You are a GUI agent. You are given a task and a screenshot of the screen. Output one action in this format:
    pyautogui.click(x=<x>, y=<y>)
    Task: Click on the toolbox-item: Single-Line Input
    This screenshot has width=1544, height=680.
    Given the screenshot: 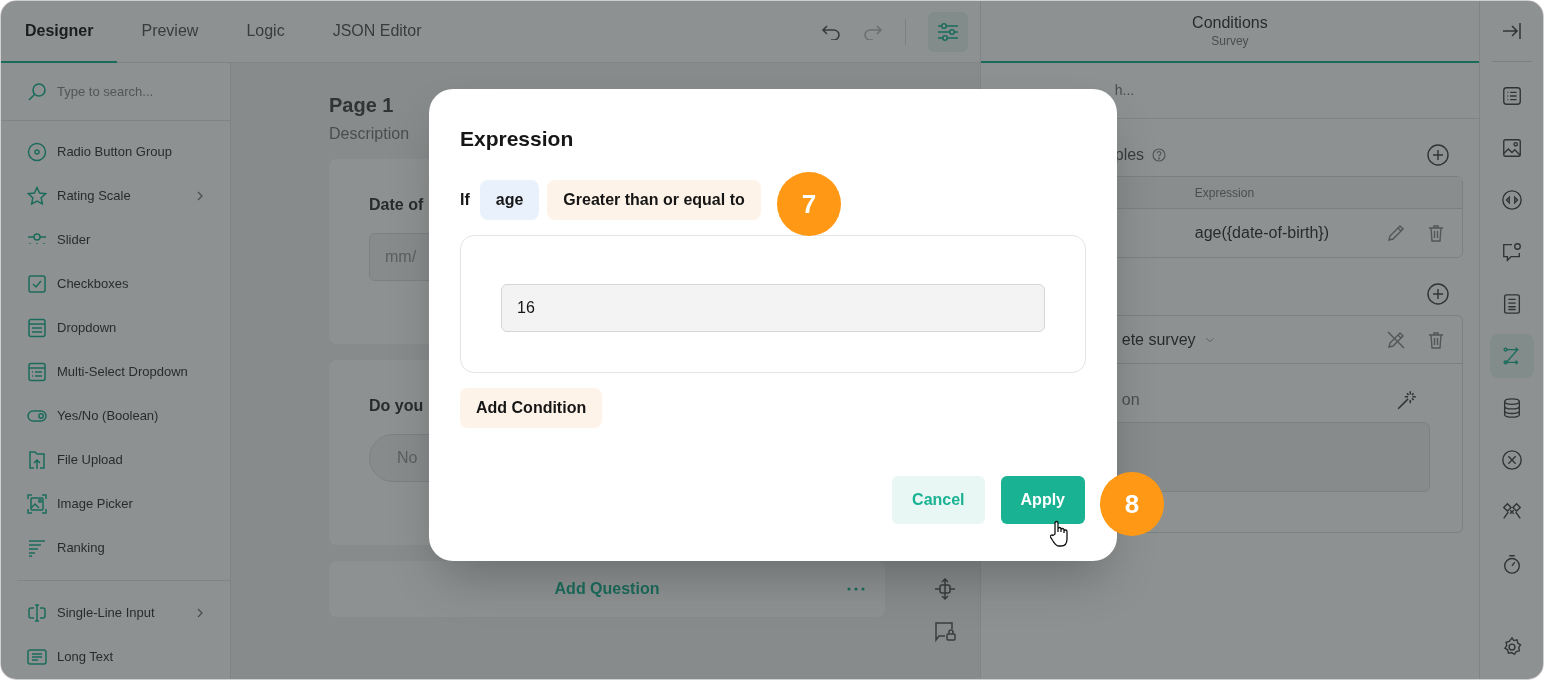 What is the action you would take?
    pyautogui.click(x=115, y=613)
    